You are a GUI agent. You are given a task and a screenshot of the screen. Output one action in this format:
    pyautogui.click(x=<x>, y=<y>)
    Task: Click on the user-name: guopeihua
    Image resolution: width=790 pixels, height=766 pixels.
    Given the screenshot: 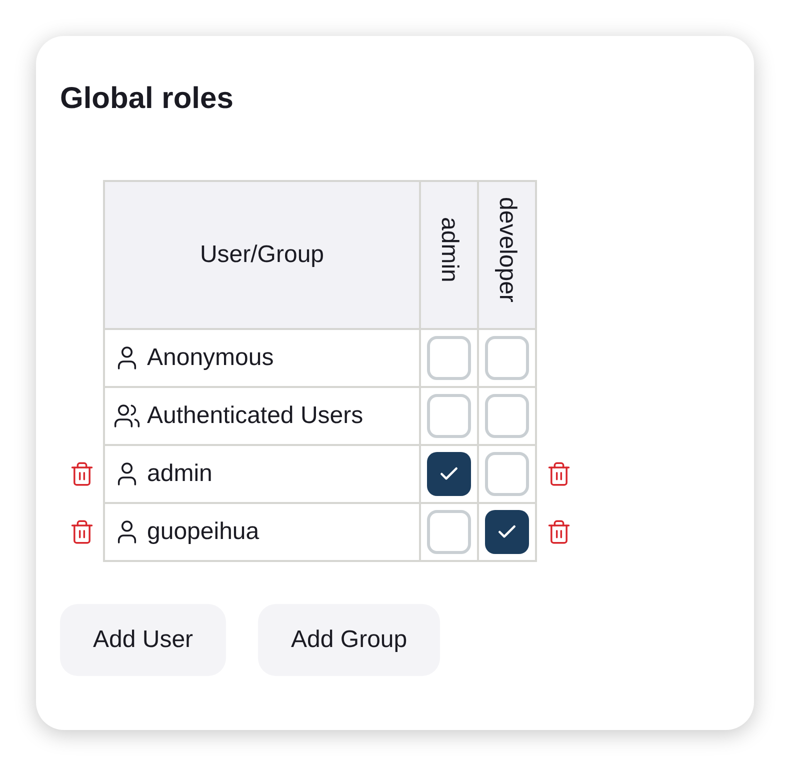 What is the action you would take?
    pyautogui.click(x=203, y=532)
    